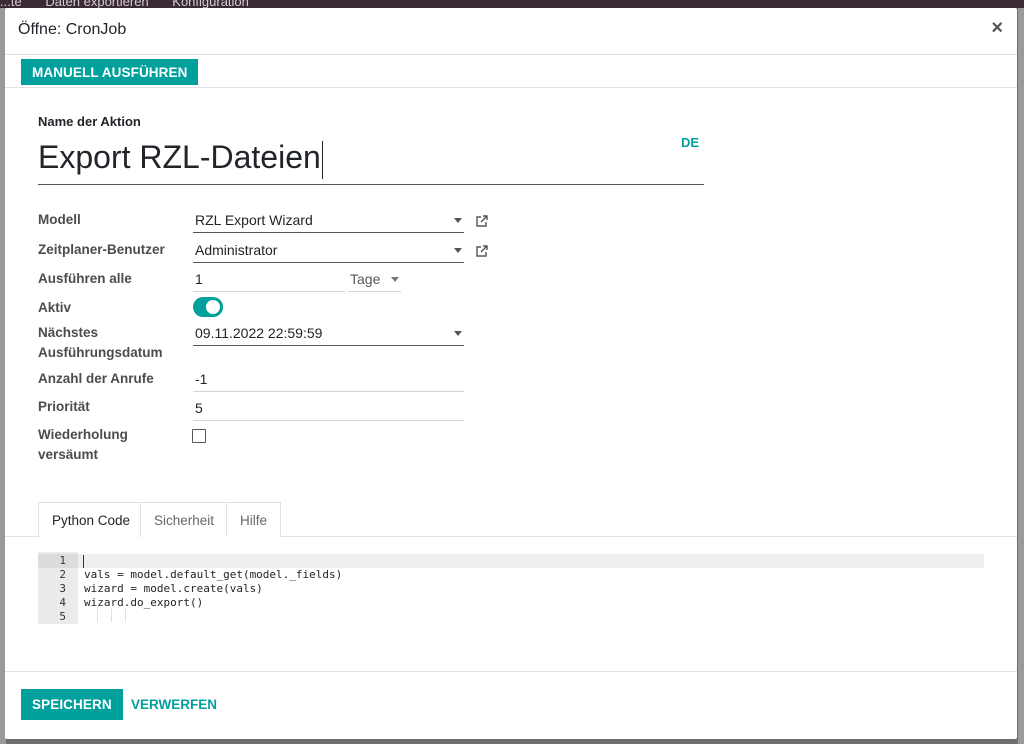 This screenshot has height=744, width=1024. What do you see at coordinates (328, 380) in the screenshot?
I see `number-of-calls-input: -1` at bounding box center [328, 380].